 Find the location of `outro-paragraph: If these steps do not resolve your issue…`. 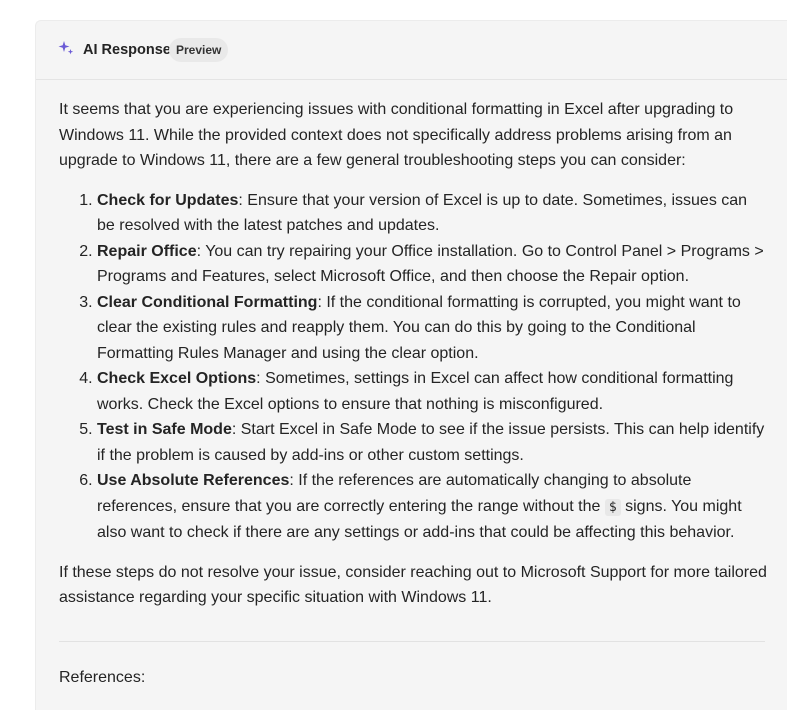

outro-paragraph: If these steps do not resolve your issue… is located at coordinates (413, 585).